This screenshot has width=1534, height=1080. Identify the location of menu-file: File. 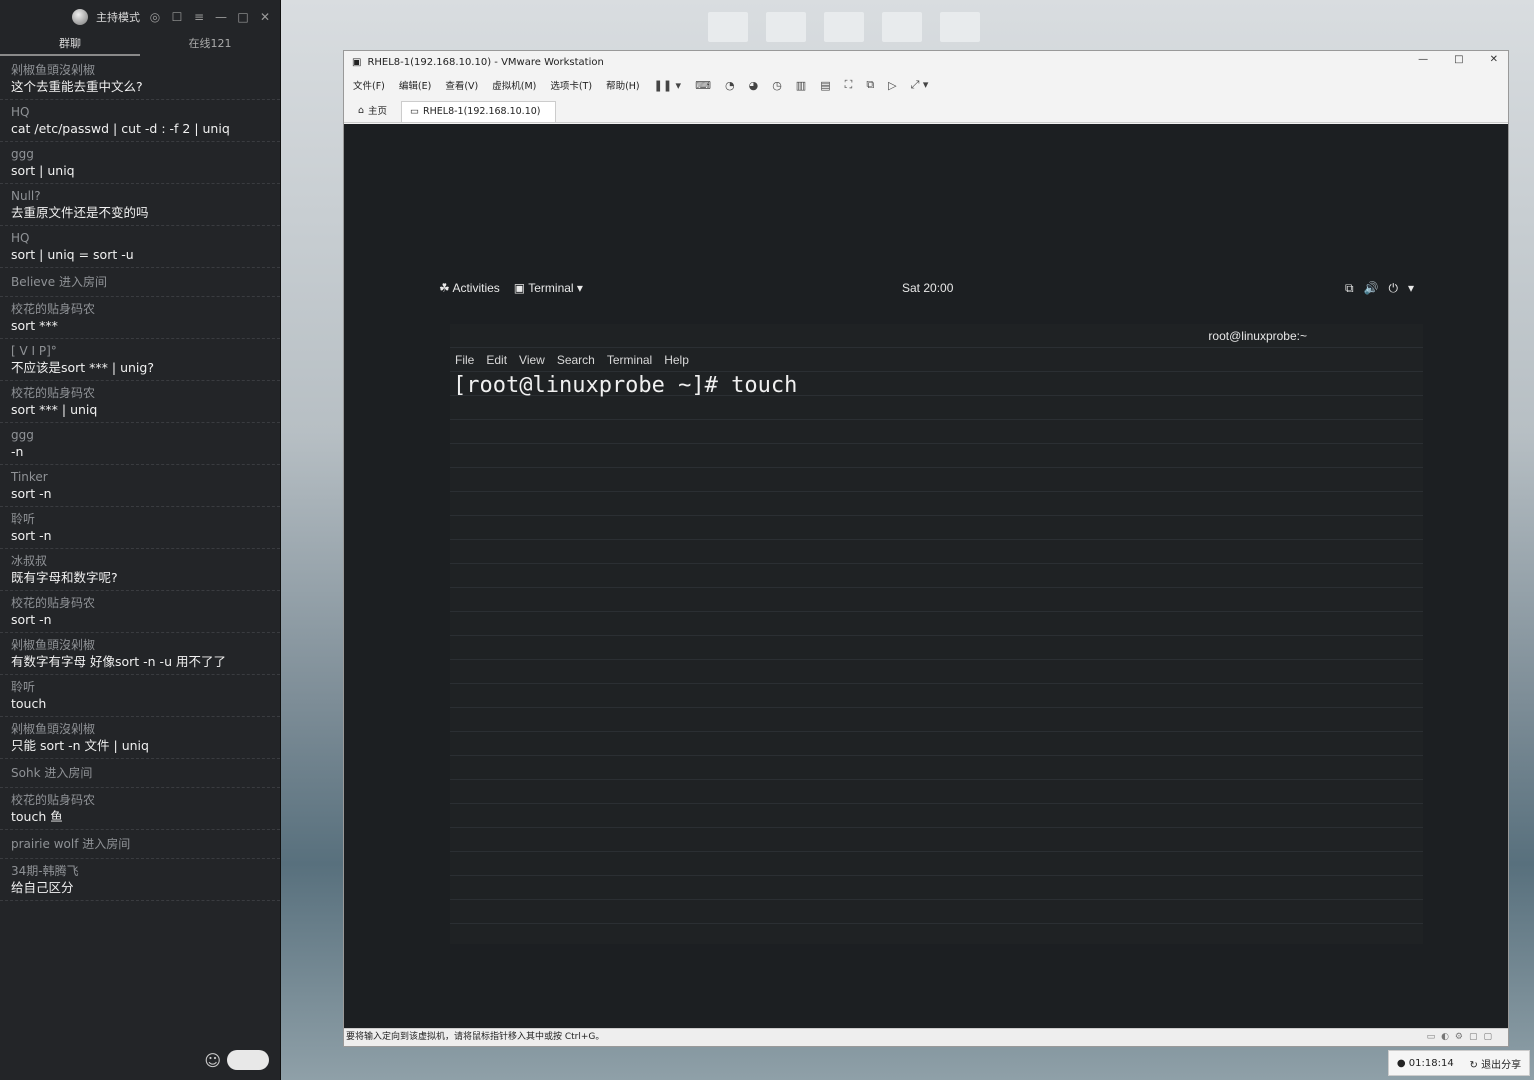
(464, 360).